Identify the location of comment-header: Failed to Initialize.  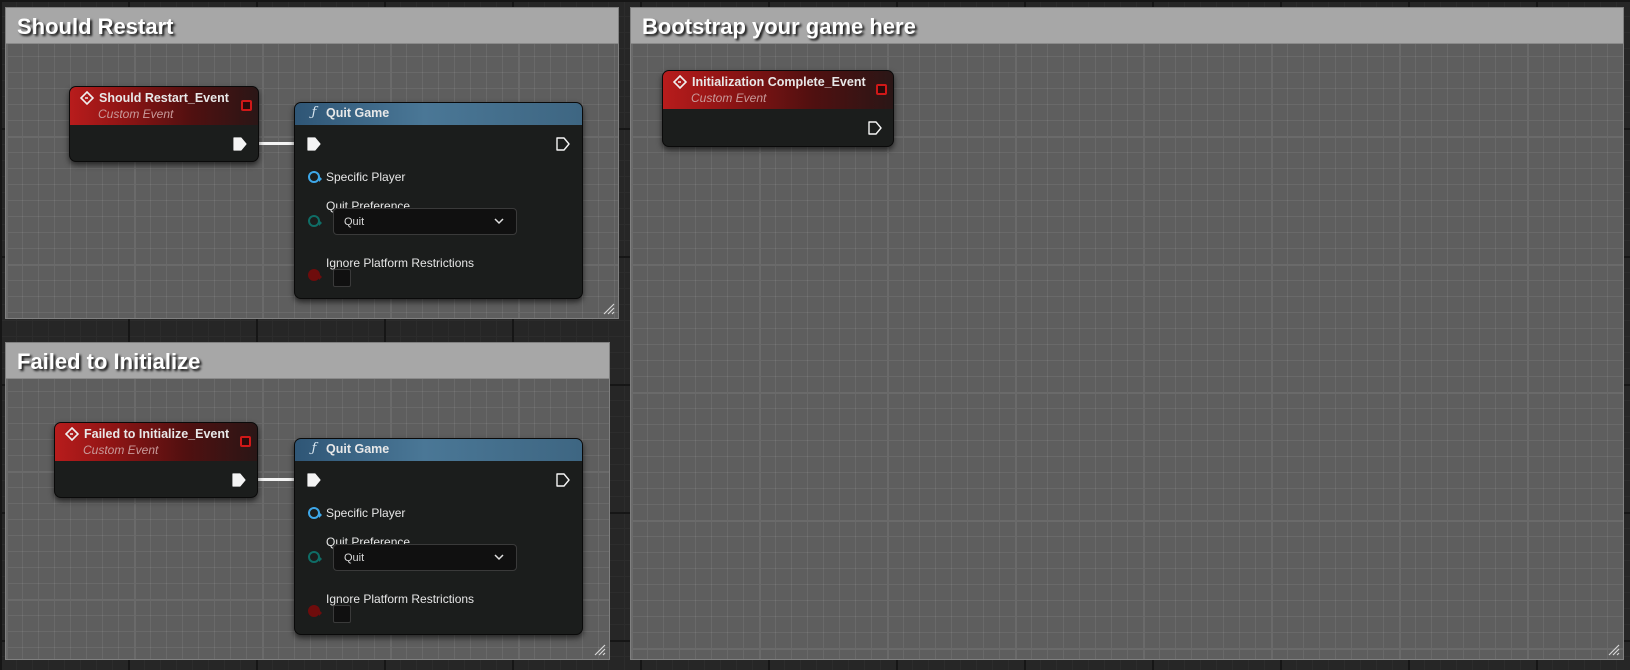
(307, 361).